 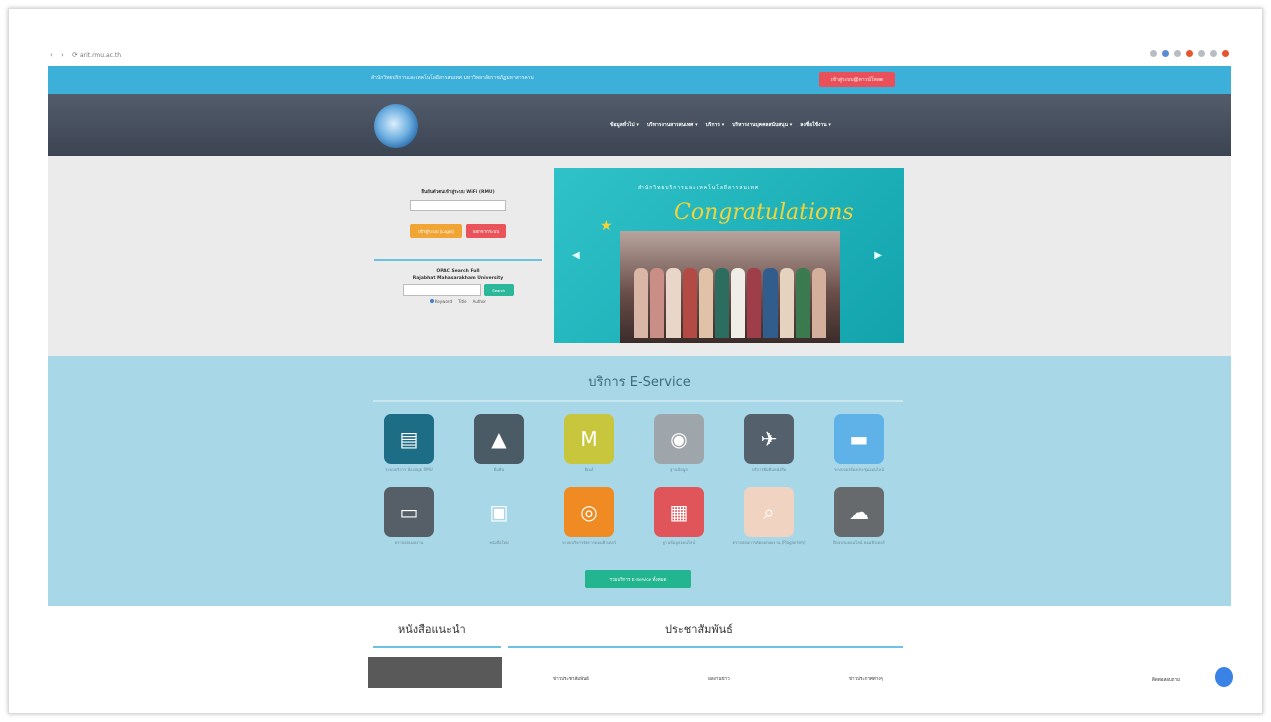 What do you see at coordinates (699, 188) in the screenshot?
I see `banner-caption: สำนักวิทยบริการและเทคโนโลยีสารสนเทศ` at bounding box center [699, 188].